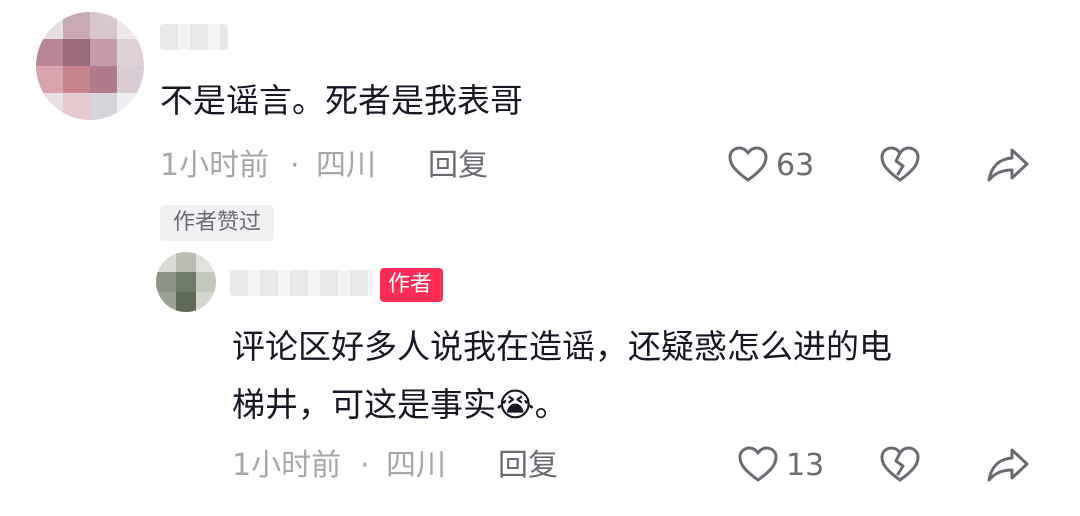 Image resolution: width=1080 pixels, height=516 pixels. What do you see at coordinates (562, 346) in the screenshot?
I see `reply-text-line1: 评论区好多人说我在造谣，还疑惑怎么进的电` at bounding box center [562, 346].